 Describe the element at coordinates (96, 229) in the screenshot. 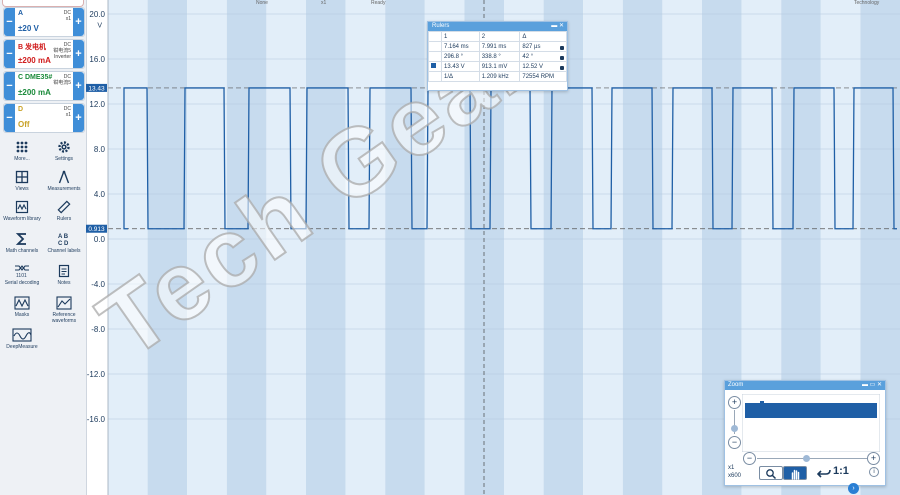

I see `ruler-marker-low: 0.913` at that location.